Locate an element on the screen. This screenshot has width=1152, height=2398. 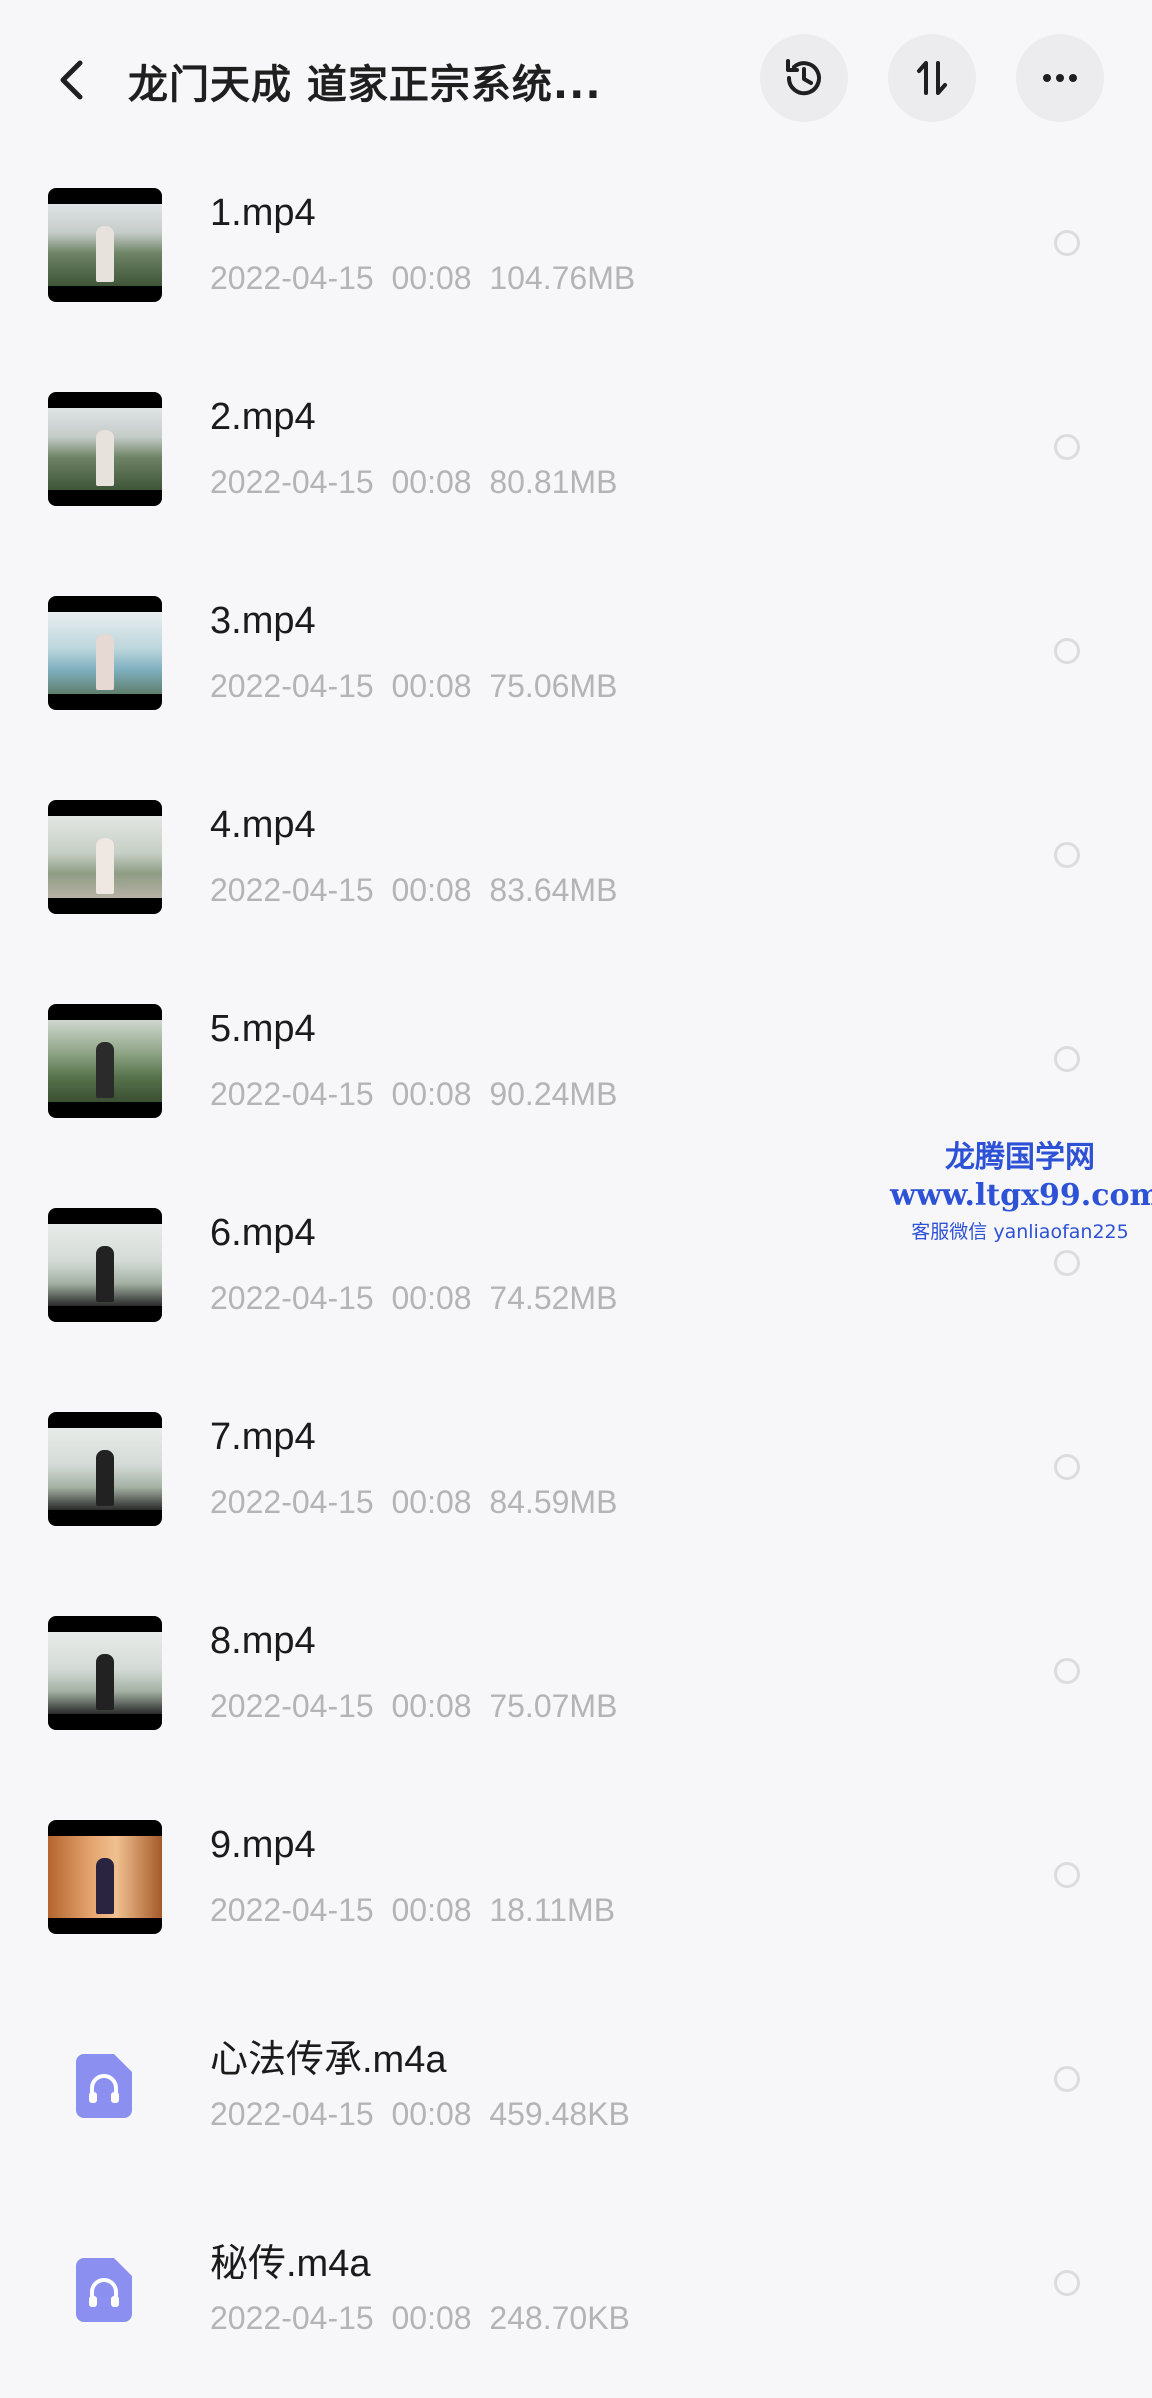
file-name: 1.mp4 is located at coordinates (263, 213).